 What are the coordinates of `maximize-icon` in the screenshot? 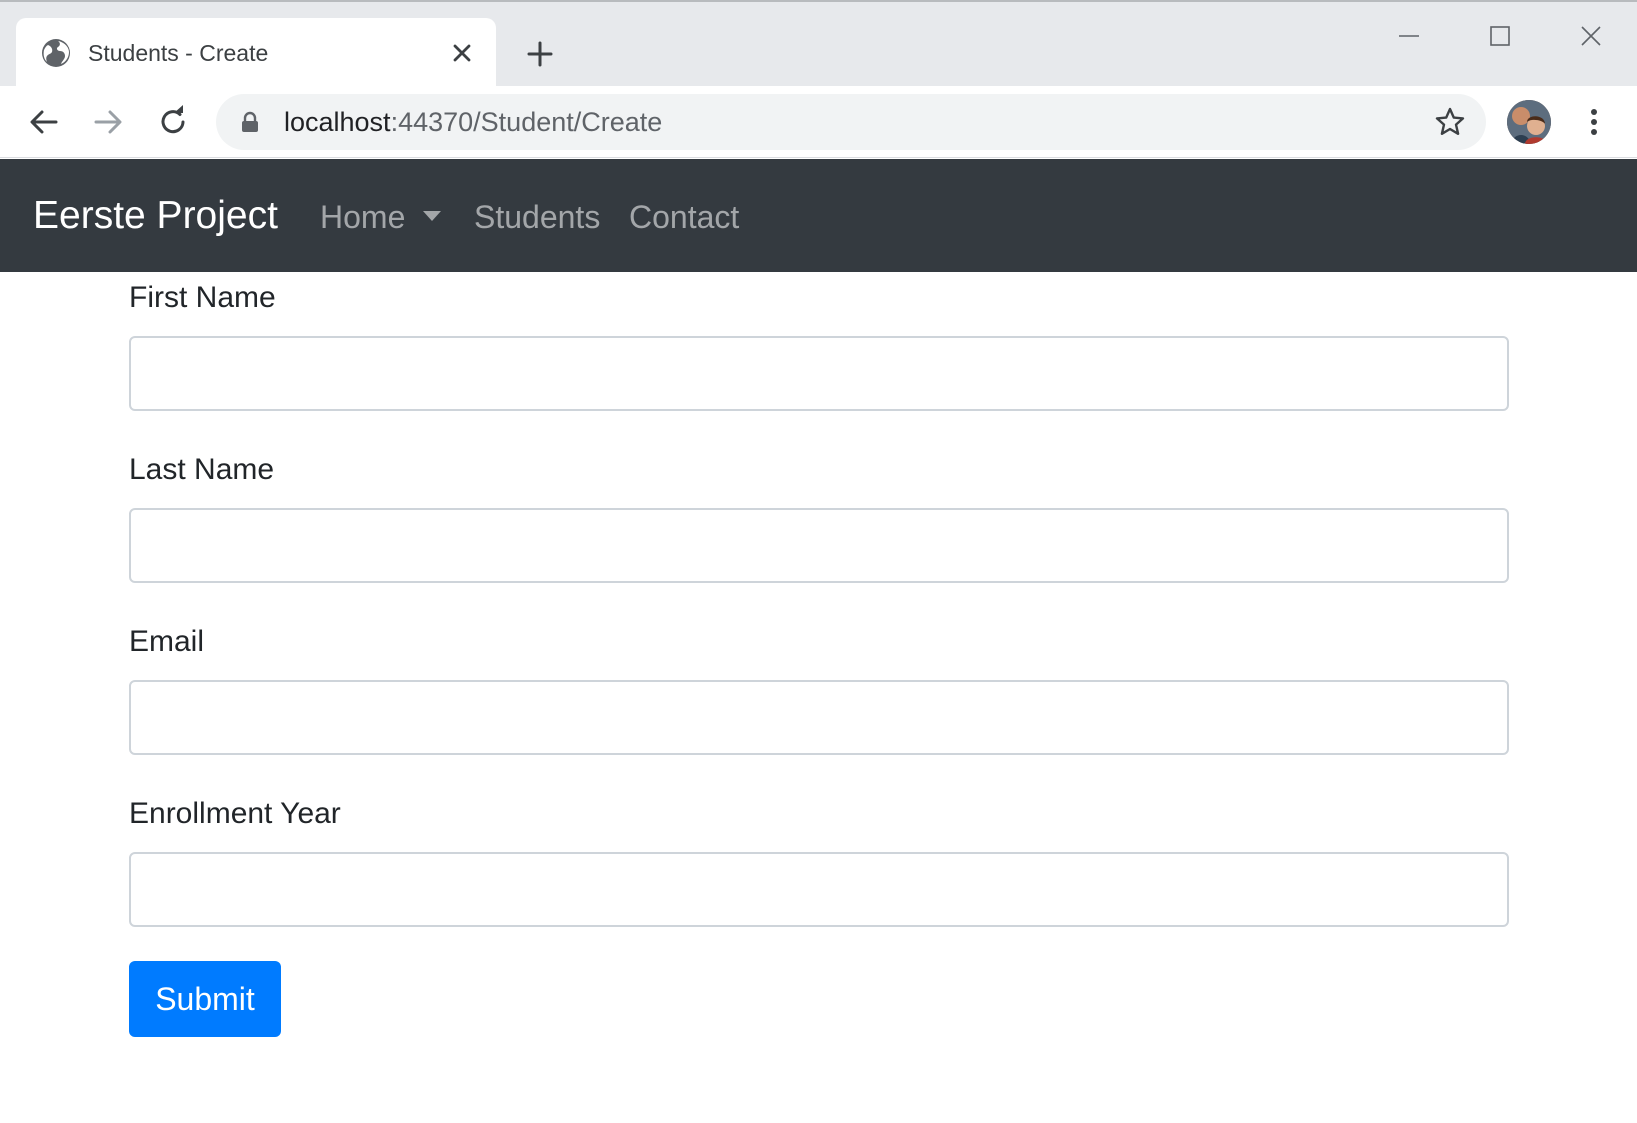 It's located at (1500, 36).